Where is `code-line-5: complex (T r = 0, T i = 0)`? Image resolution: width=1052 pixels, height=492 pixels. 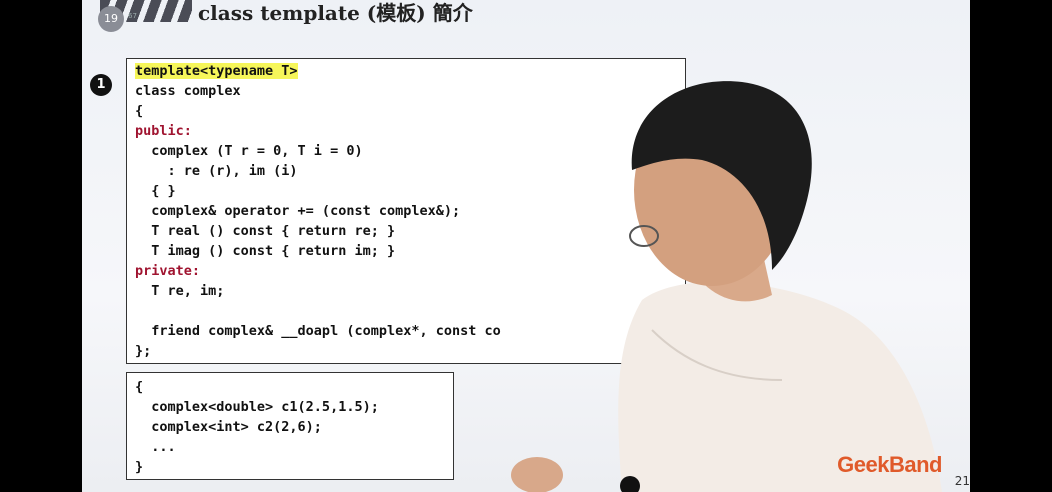 code-line-5: complex (T r = 0, T i = 0) is located at coordinates (249, 151).